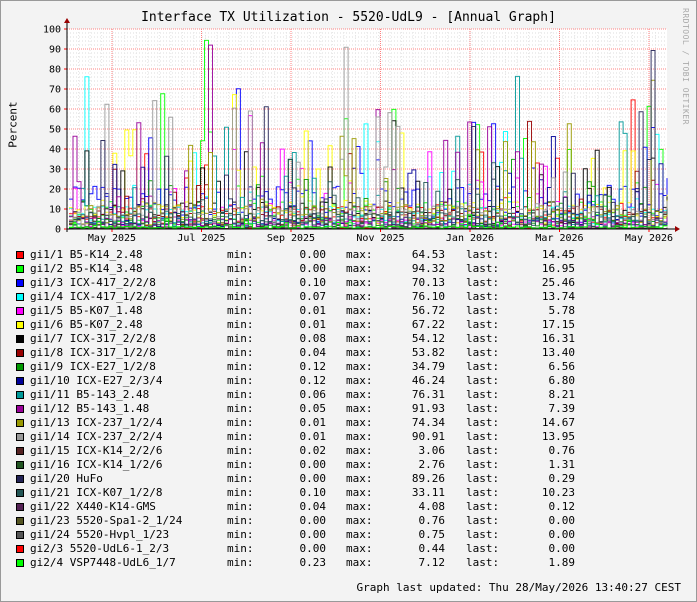  I want to click on legend-series-name: gi1/5 B5-K07_1.48, so click(86, 310).